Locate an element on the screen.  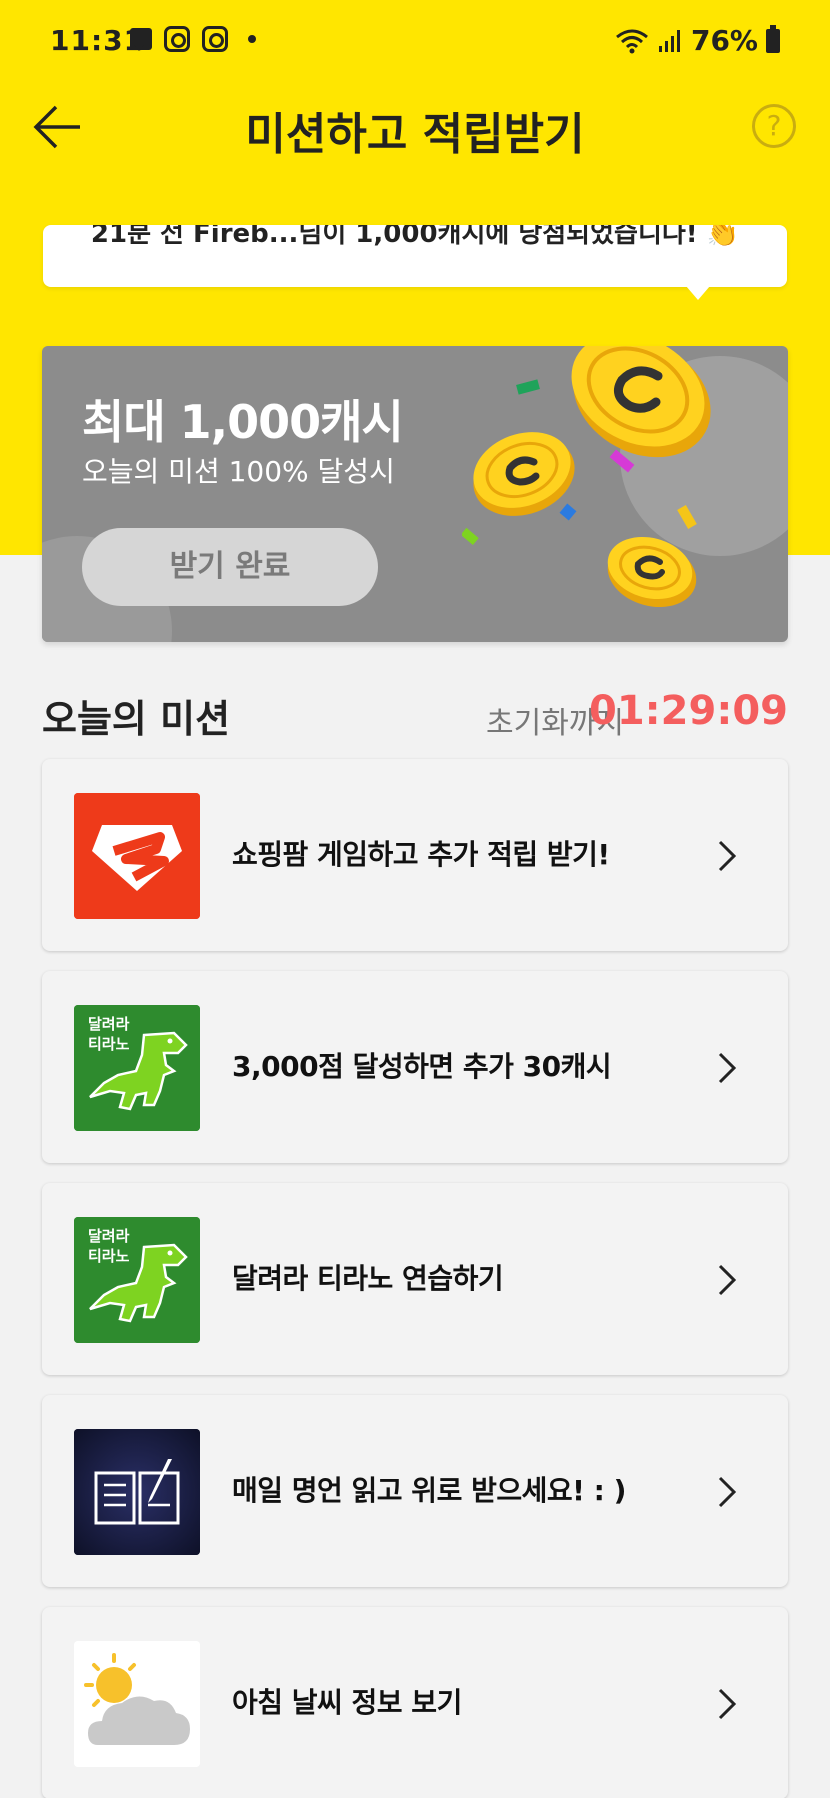
shoppingpam-logo-icon is located at coordinates (137, 856).